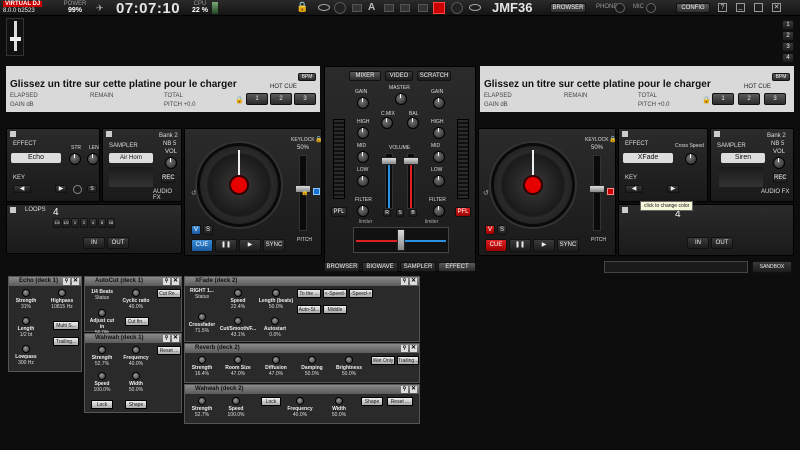  Describe the element at coordinates (302, 389) in the screenshot. I see `fx-window-title: Wahwah (deck 2)` at that location.